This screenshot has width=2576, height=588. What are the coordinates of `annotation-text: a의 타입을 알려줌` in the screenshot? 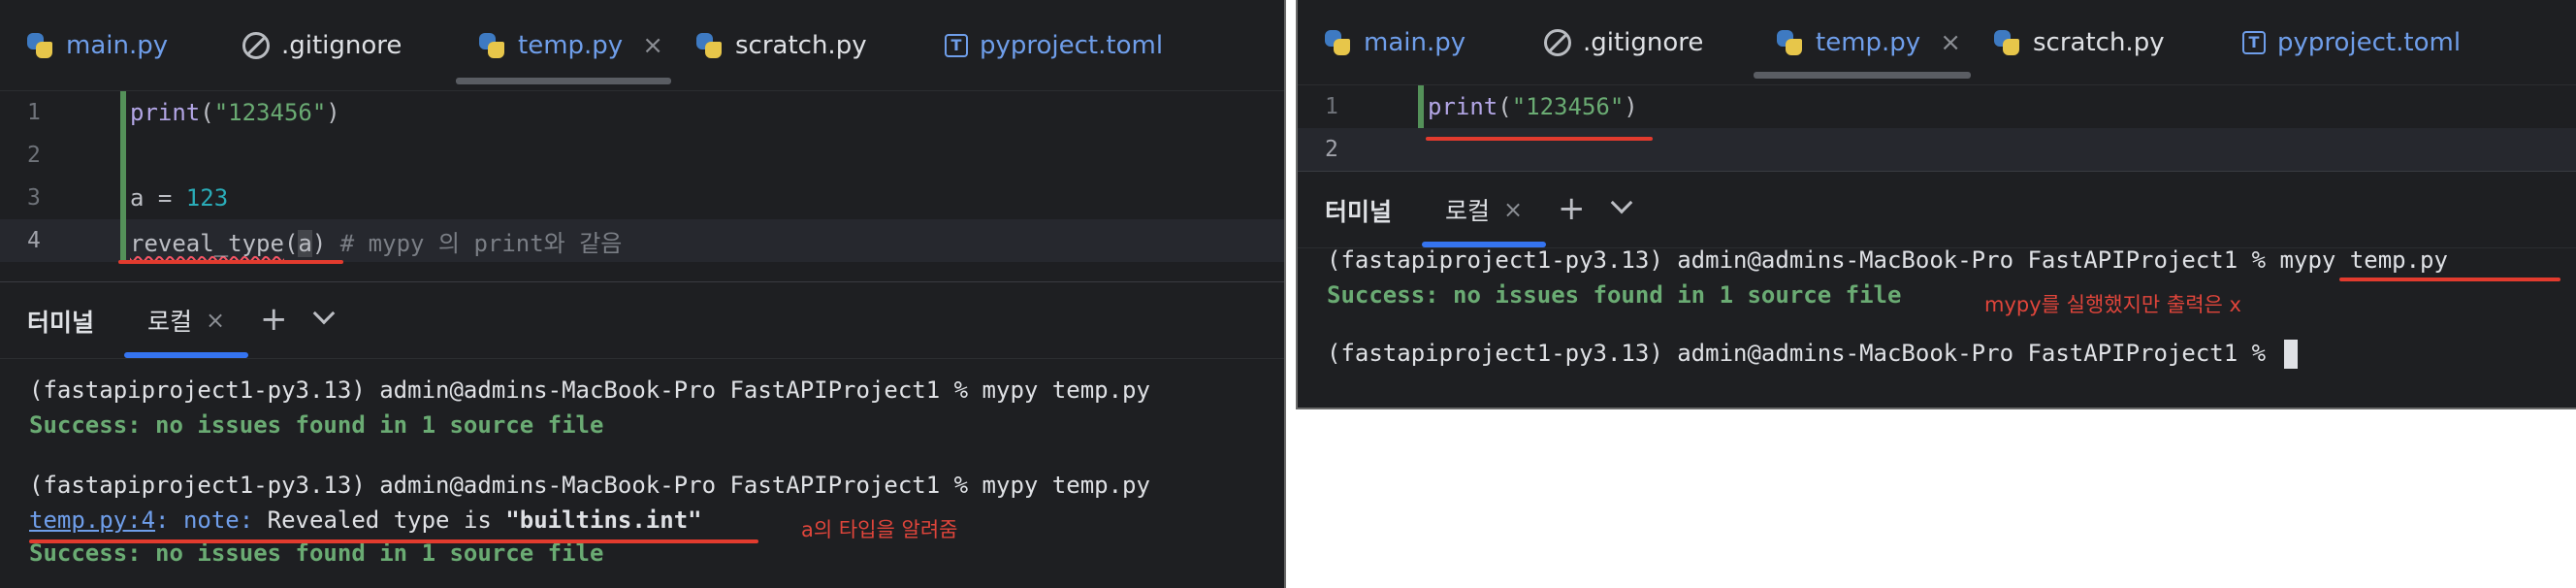 It's located at (879, 529).